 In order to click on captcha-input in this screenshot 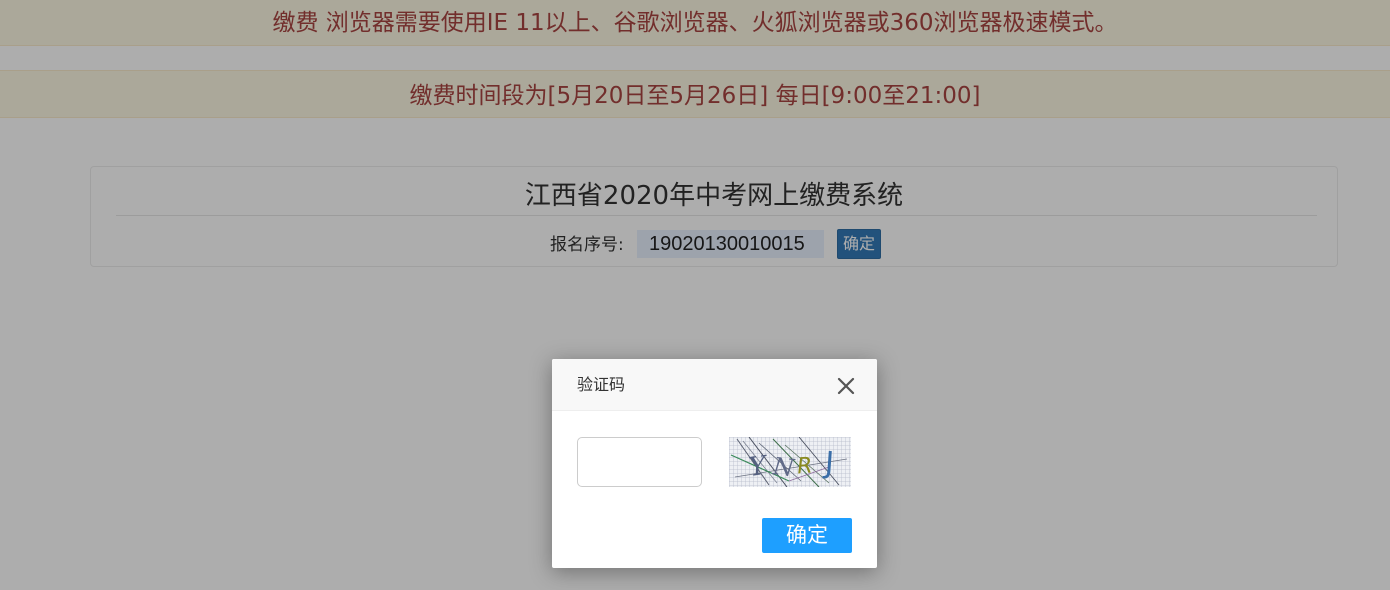, I will do `click(639, 462)`.